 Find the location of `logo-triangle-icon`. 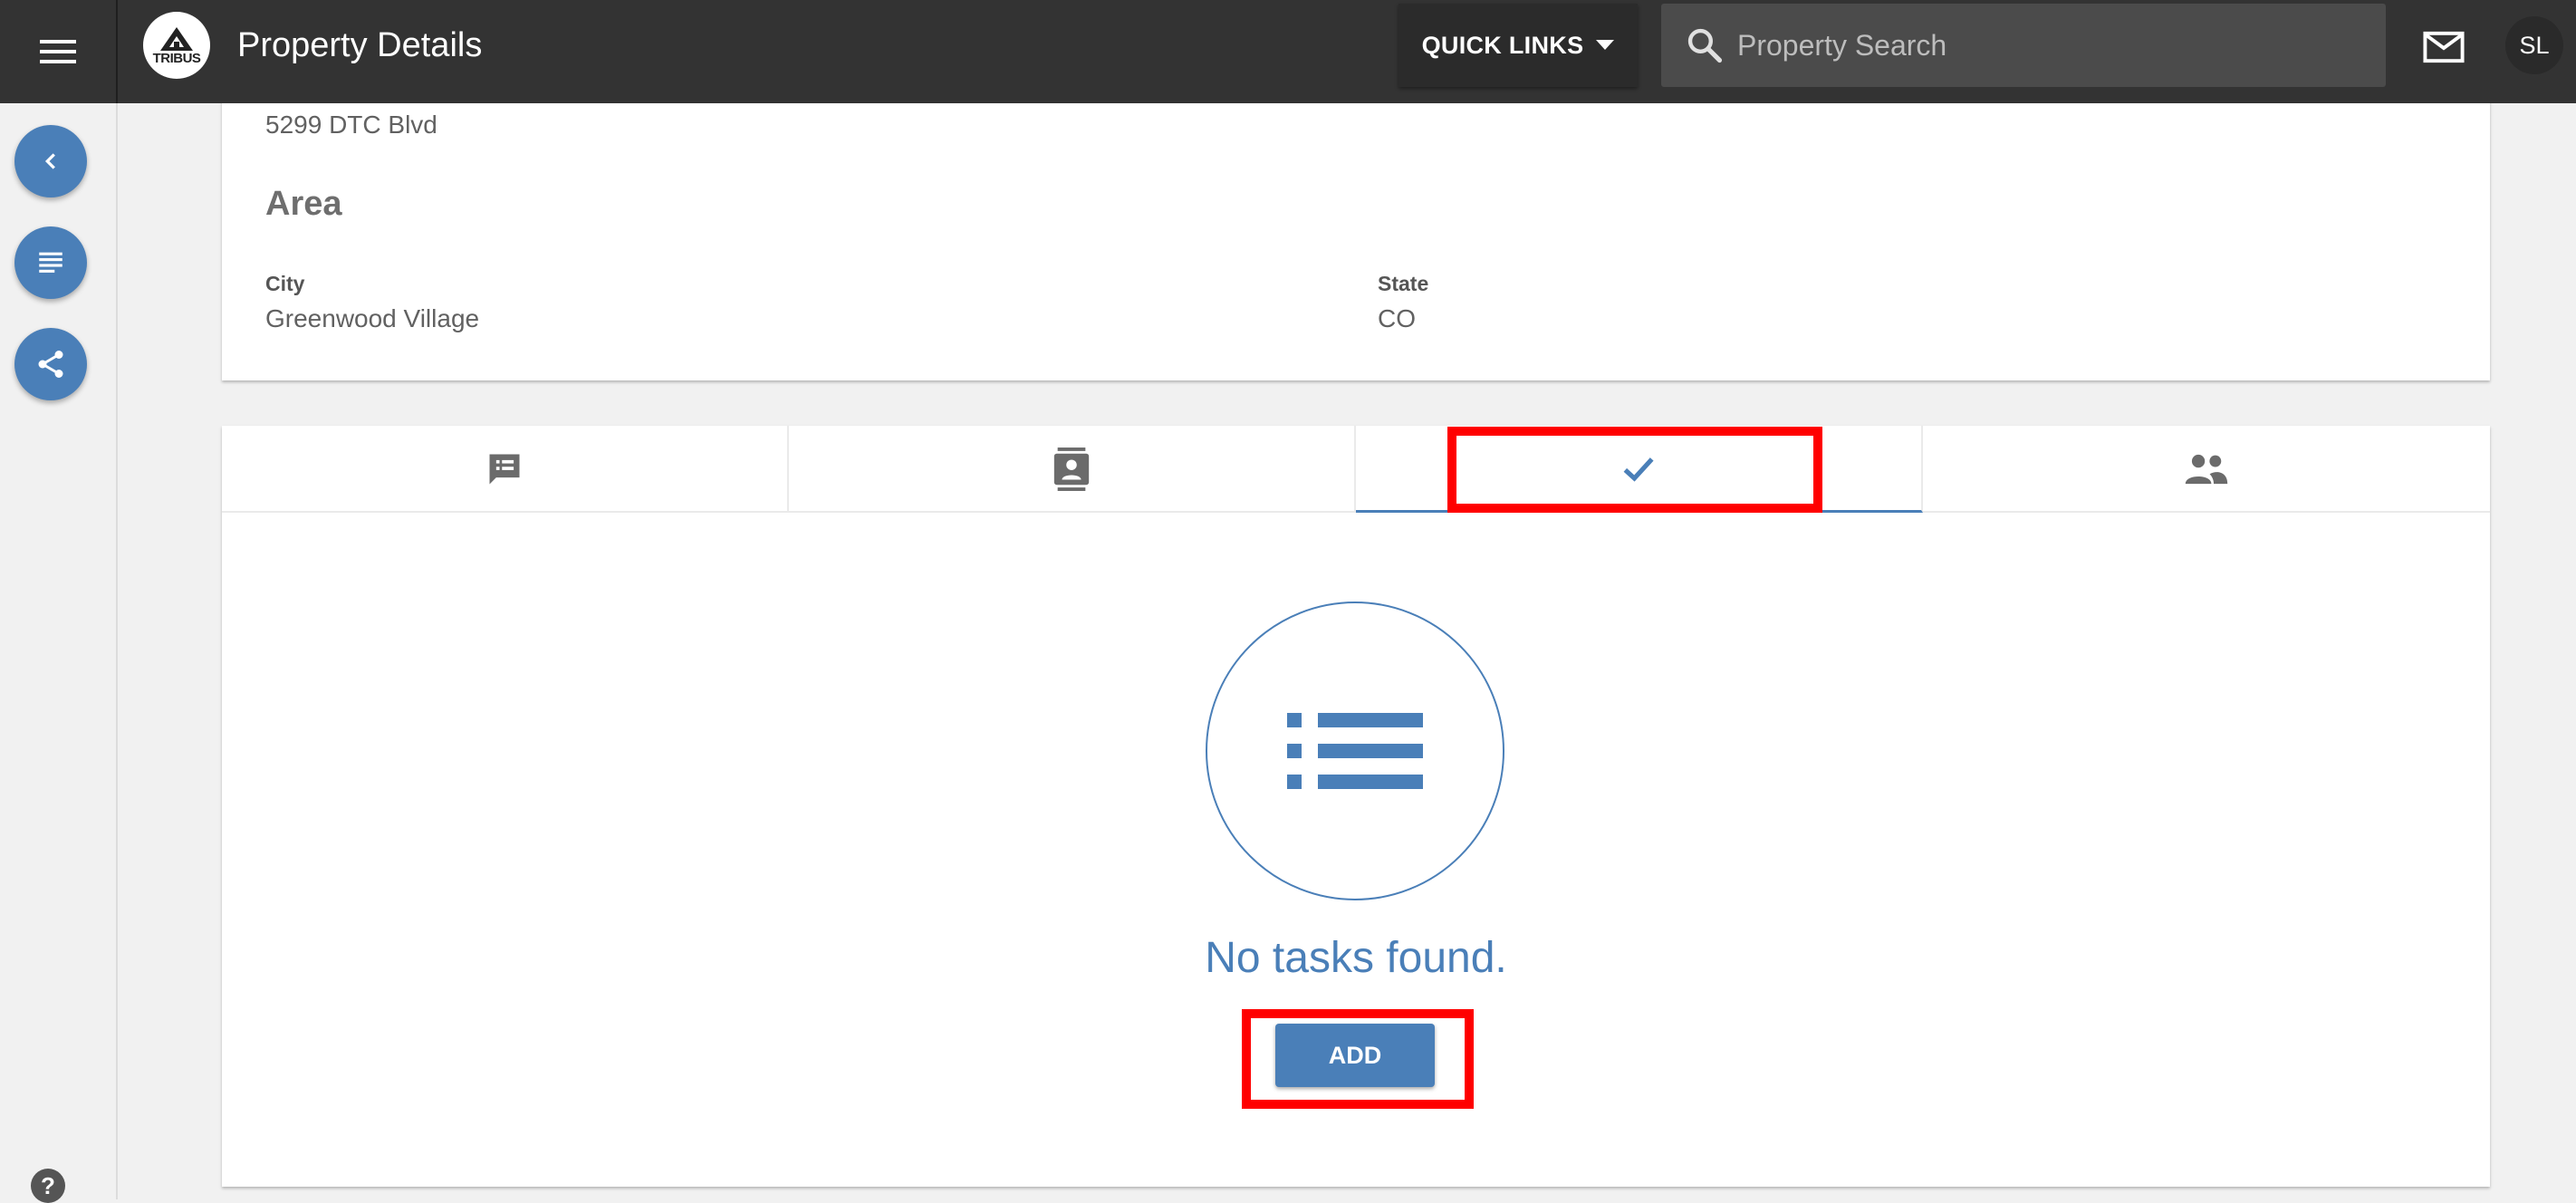

logo-triangle-icon is located at coordinates (176, 39).